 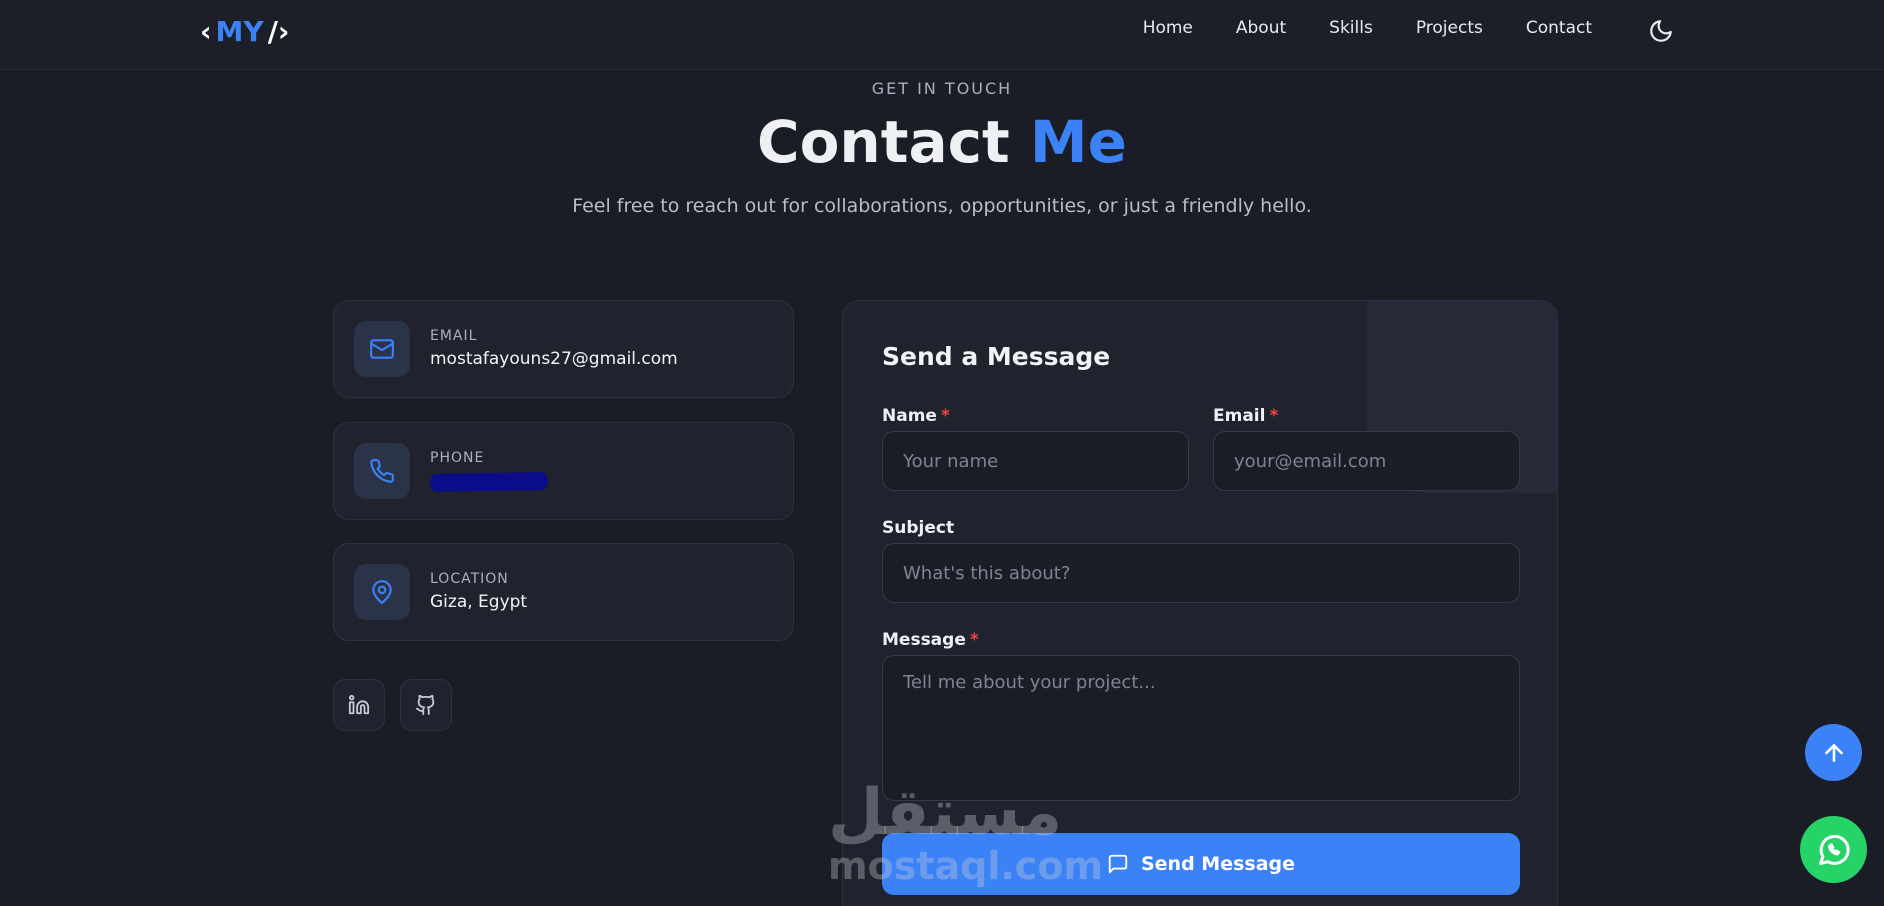 I want to click on send-message-label: Send Message, so click(x=1218, y=864).